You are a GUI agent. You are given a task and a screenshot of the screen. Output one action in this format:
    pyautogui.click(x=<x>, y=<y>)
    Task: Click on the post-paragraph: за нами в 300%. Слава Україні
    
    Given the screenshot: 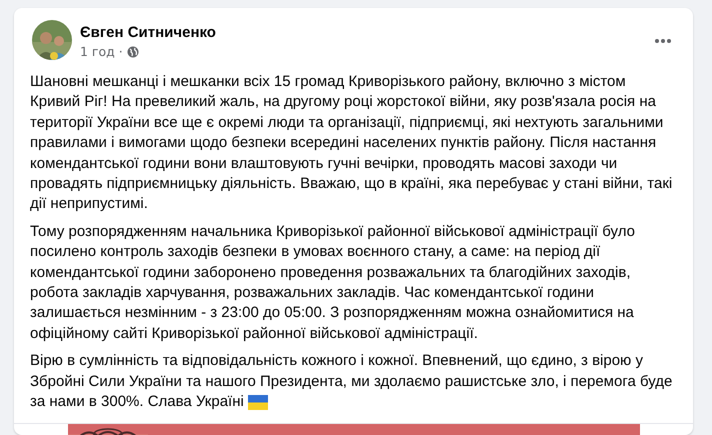 What is the action you would take?
    pyautogui.click(x=137, y=402)
    